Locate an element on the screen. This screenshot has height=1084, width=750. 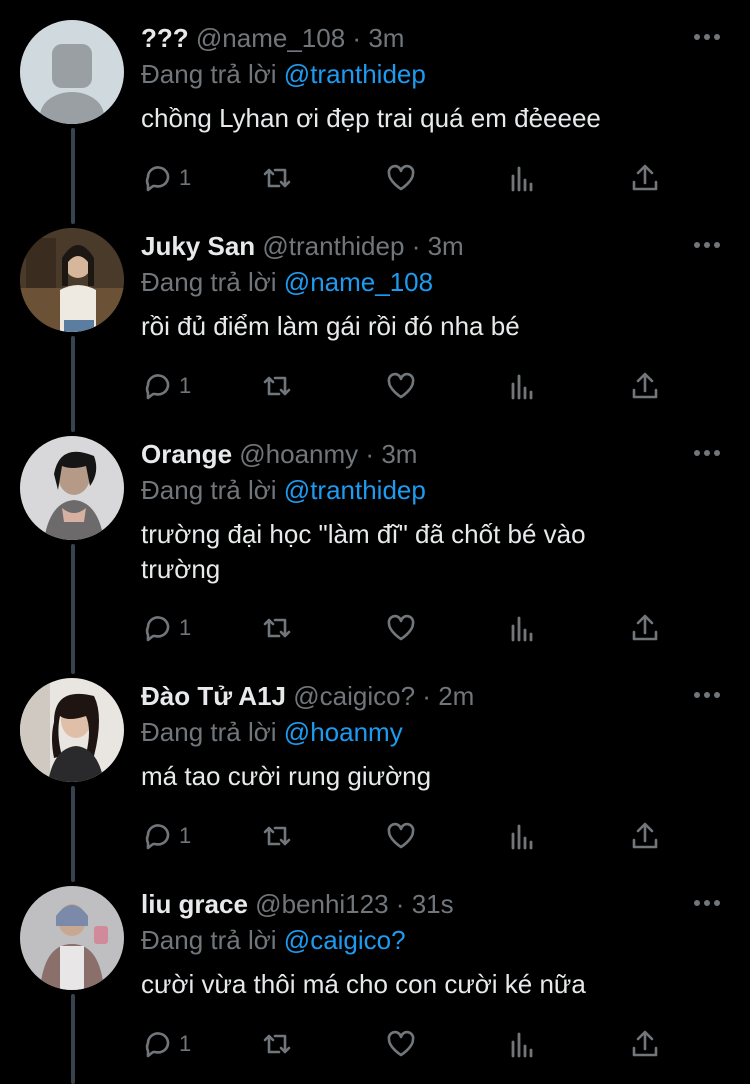
default-avatar-icon is located at coordinates (72, 72).